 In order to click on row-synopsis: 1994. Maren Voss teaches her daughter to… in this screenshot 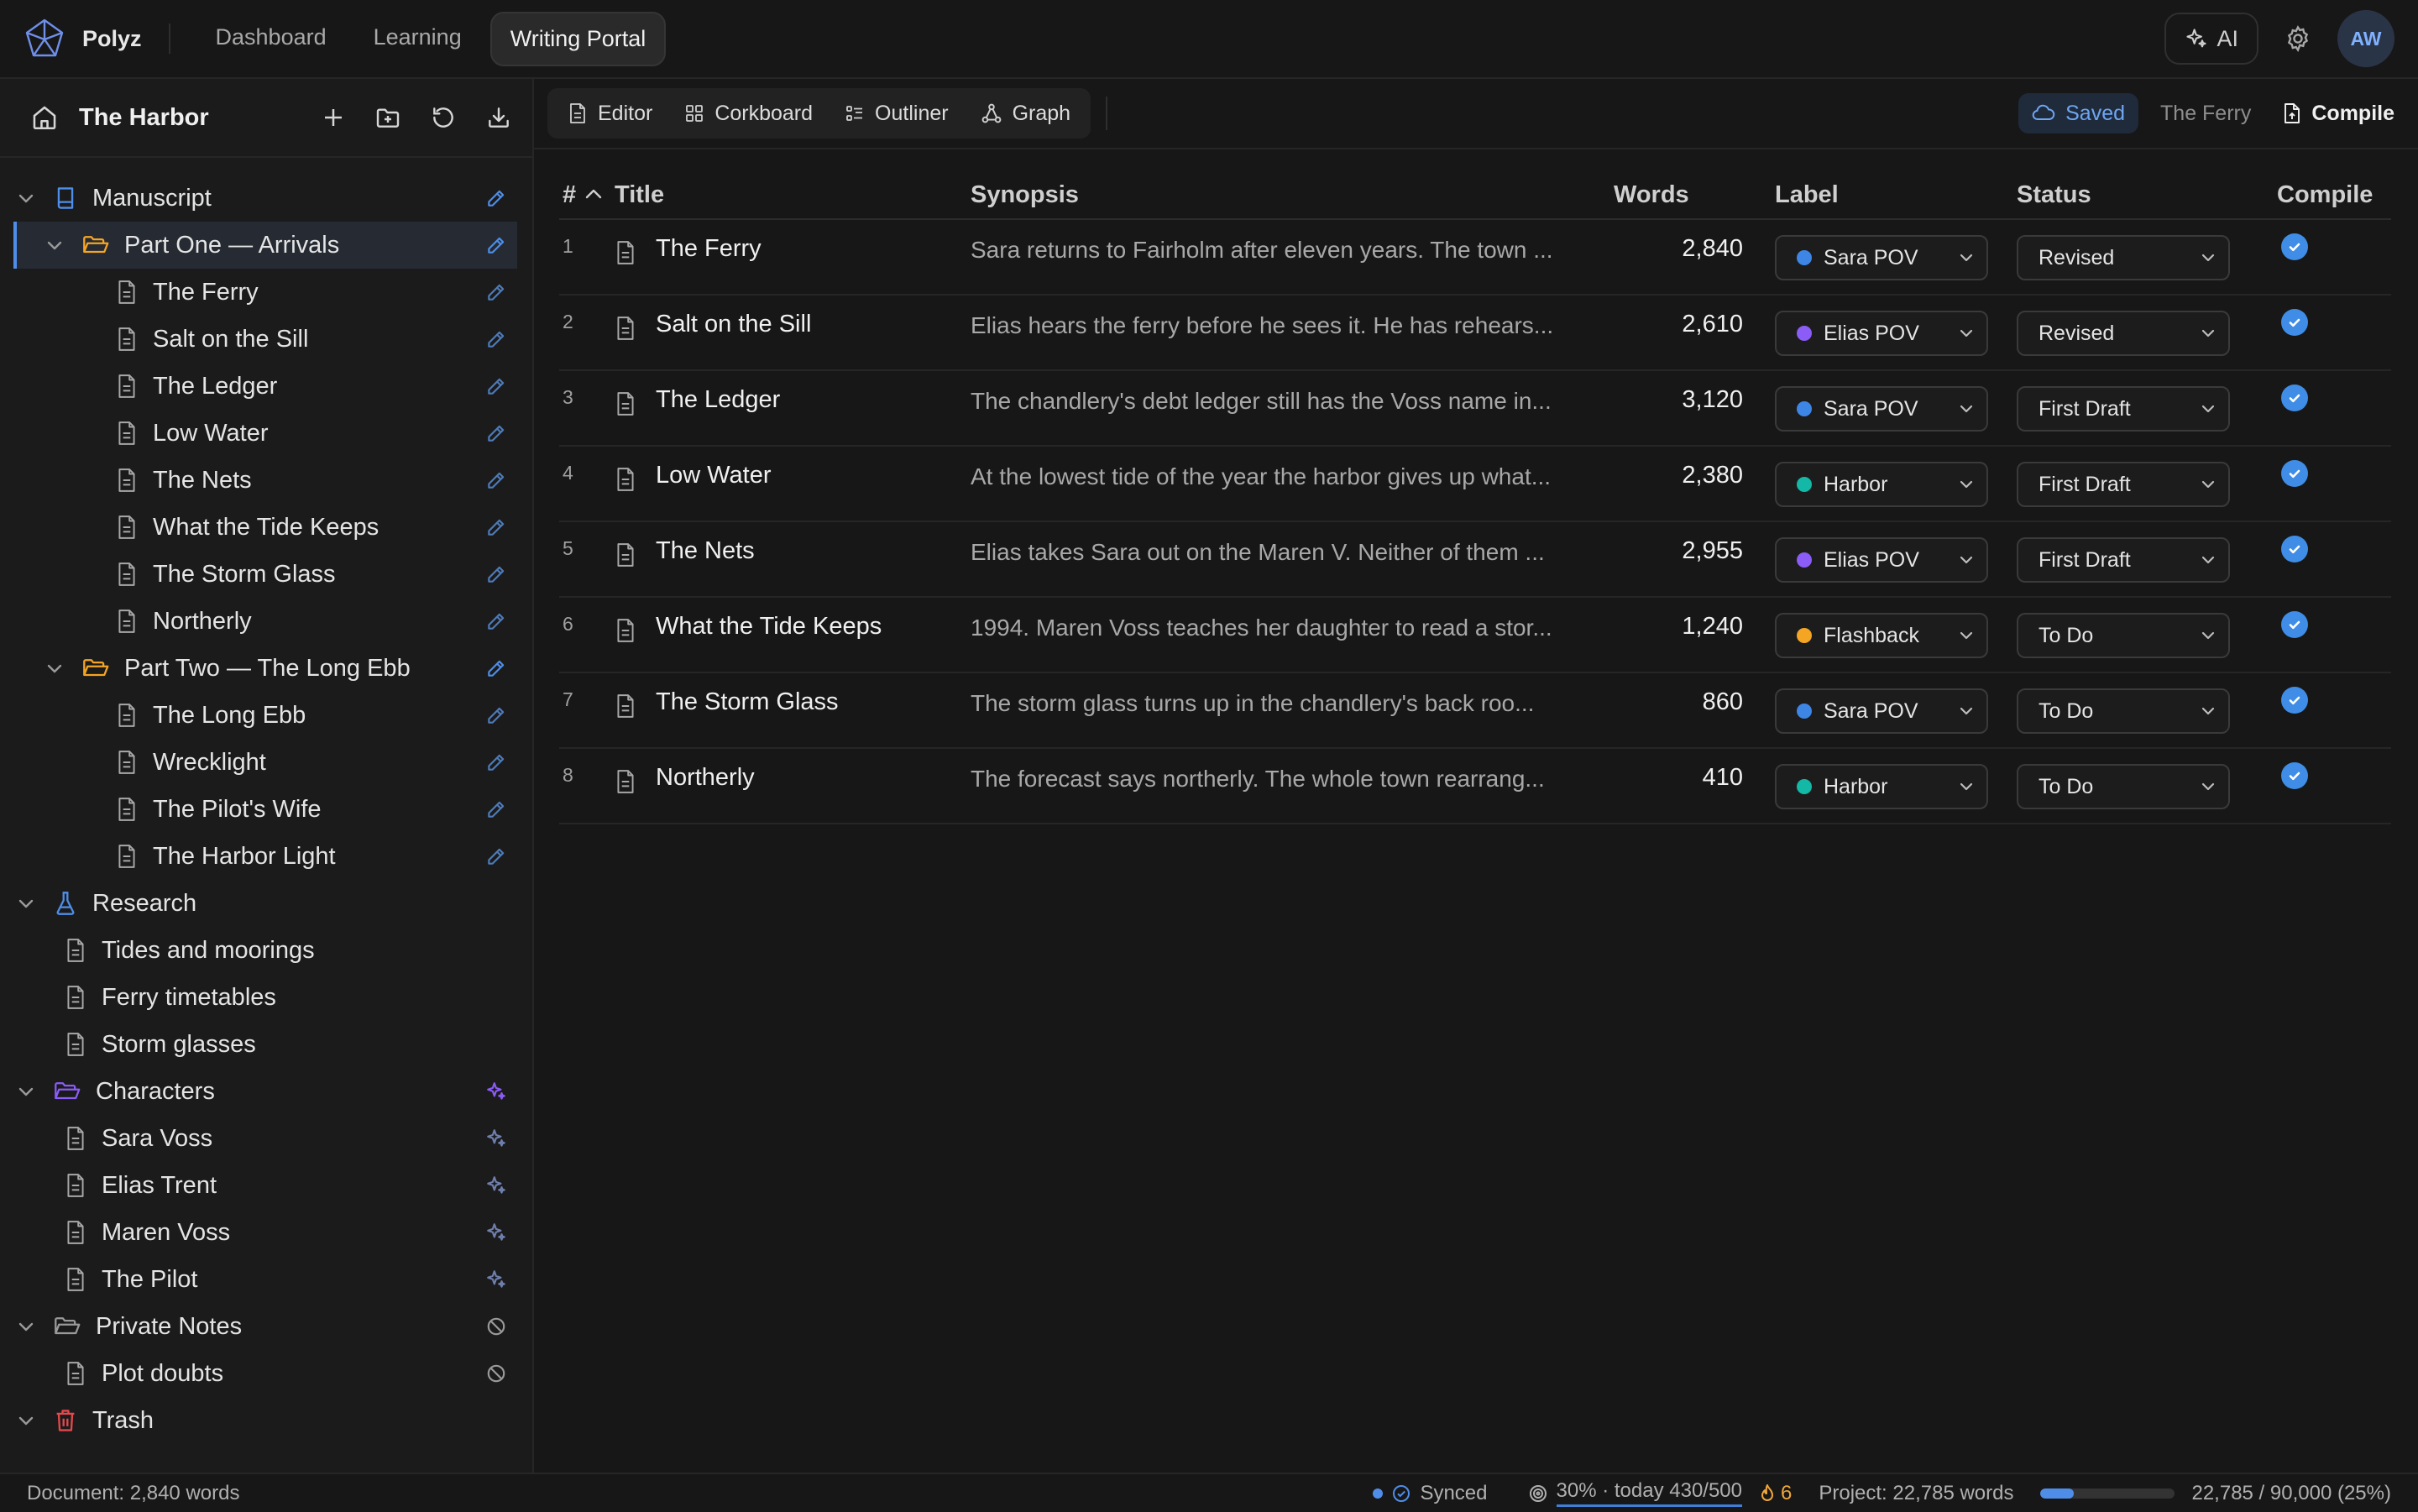, I will do `click(1278, 628)`.